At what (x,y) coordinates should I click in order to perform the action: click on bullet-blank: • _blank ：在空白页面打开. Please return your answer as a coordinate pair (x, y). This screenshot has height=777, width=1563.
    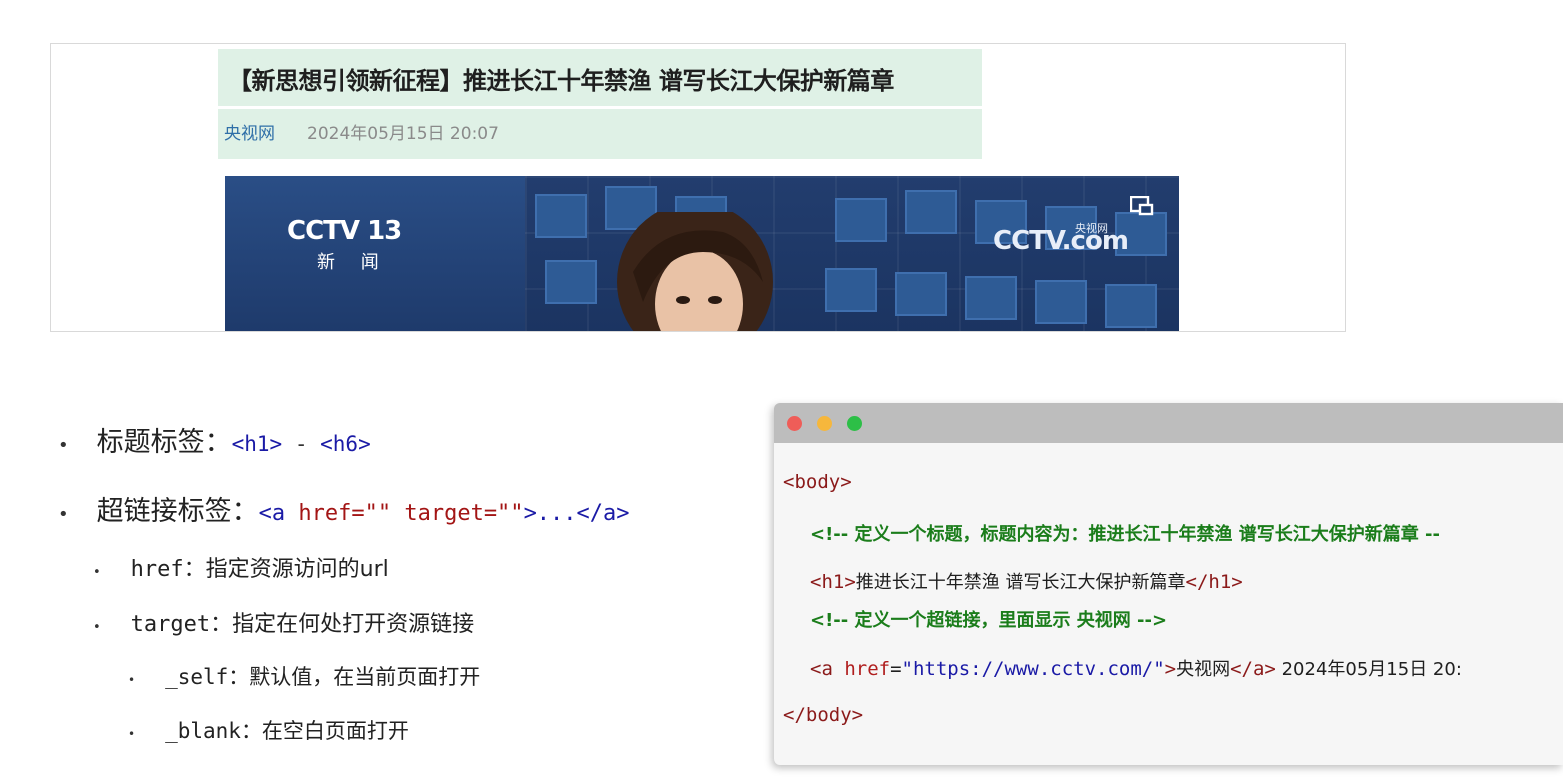
    Looking at the image, I should click on (268, 730).